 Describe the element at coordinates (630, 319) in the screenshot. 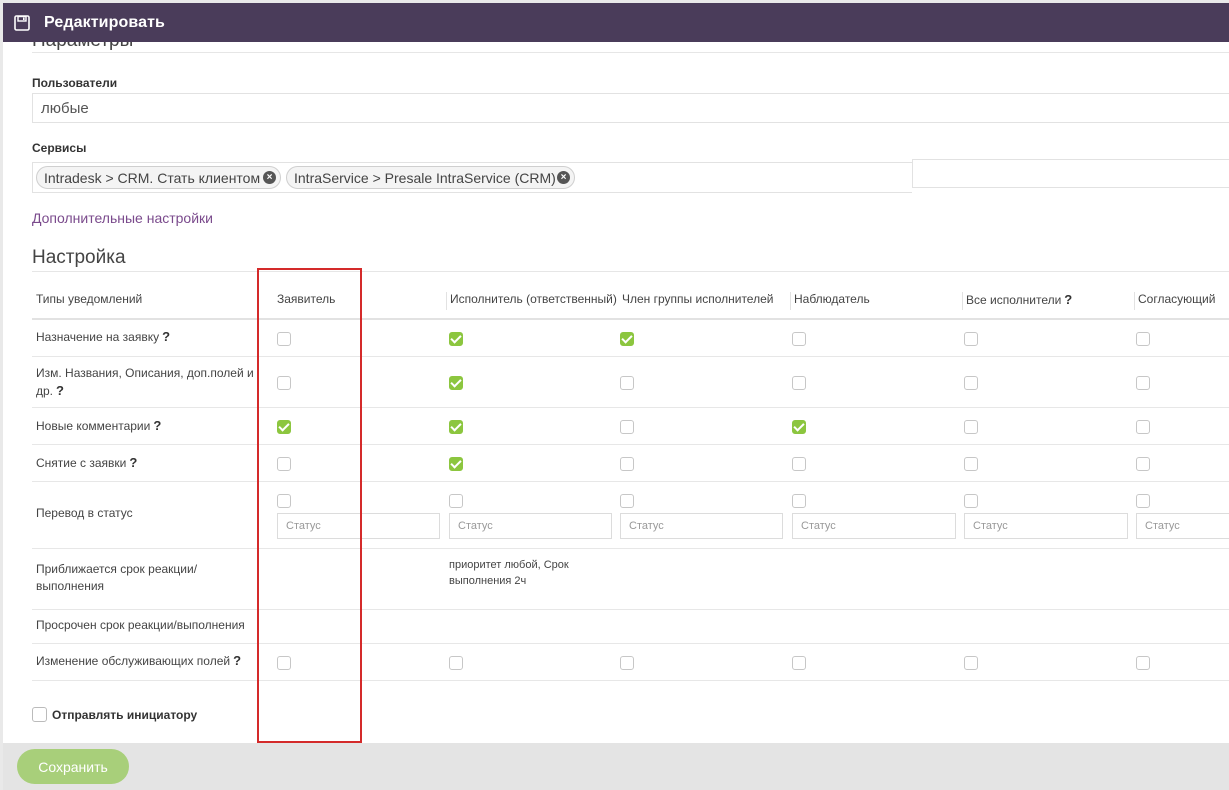

I see `table-header-divider` at that location.